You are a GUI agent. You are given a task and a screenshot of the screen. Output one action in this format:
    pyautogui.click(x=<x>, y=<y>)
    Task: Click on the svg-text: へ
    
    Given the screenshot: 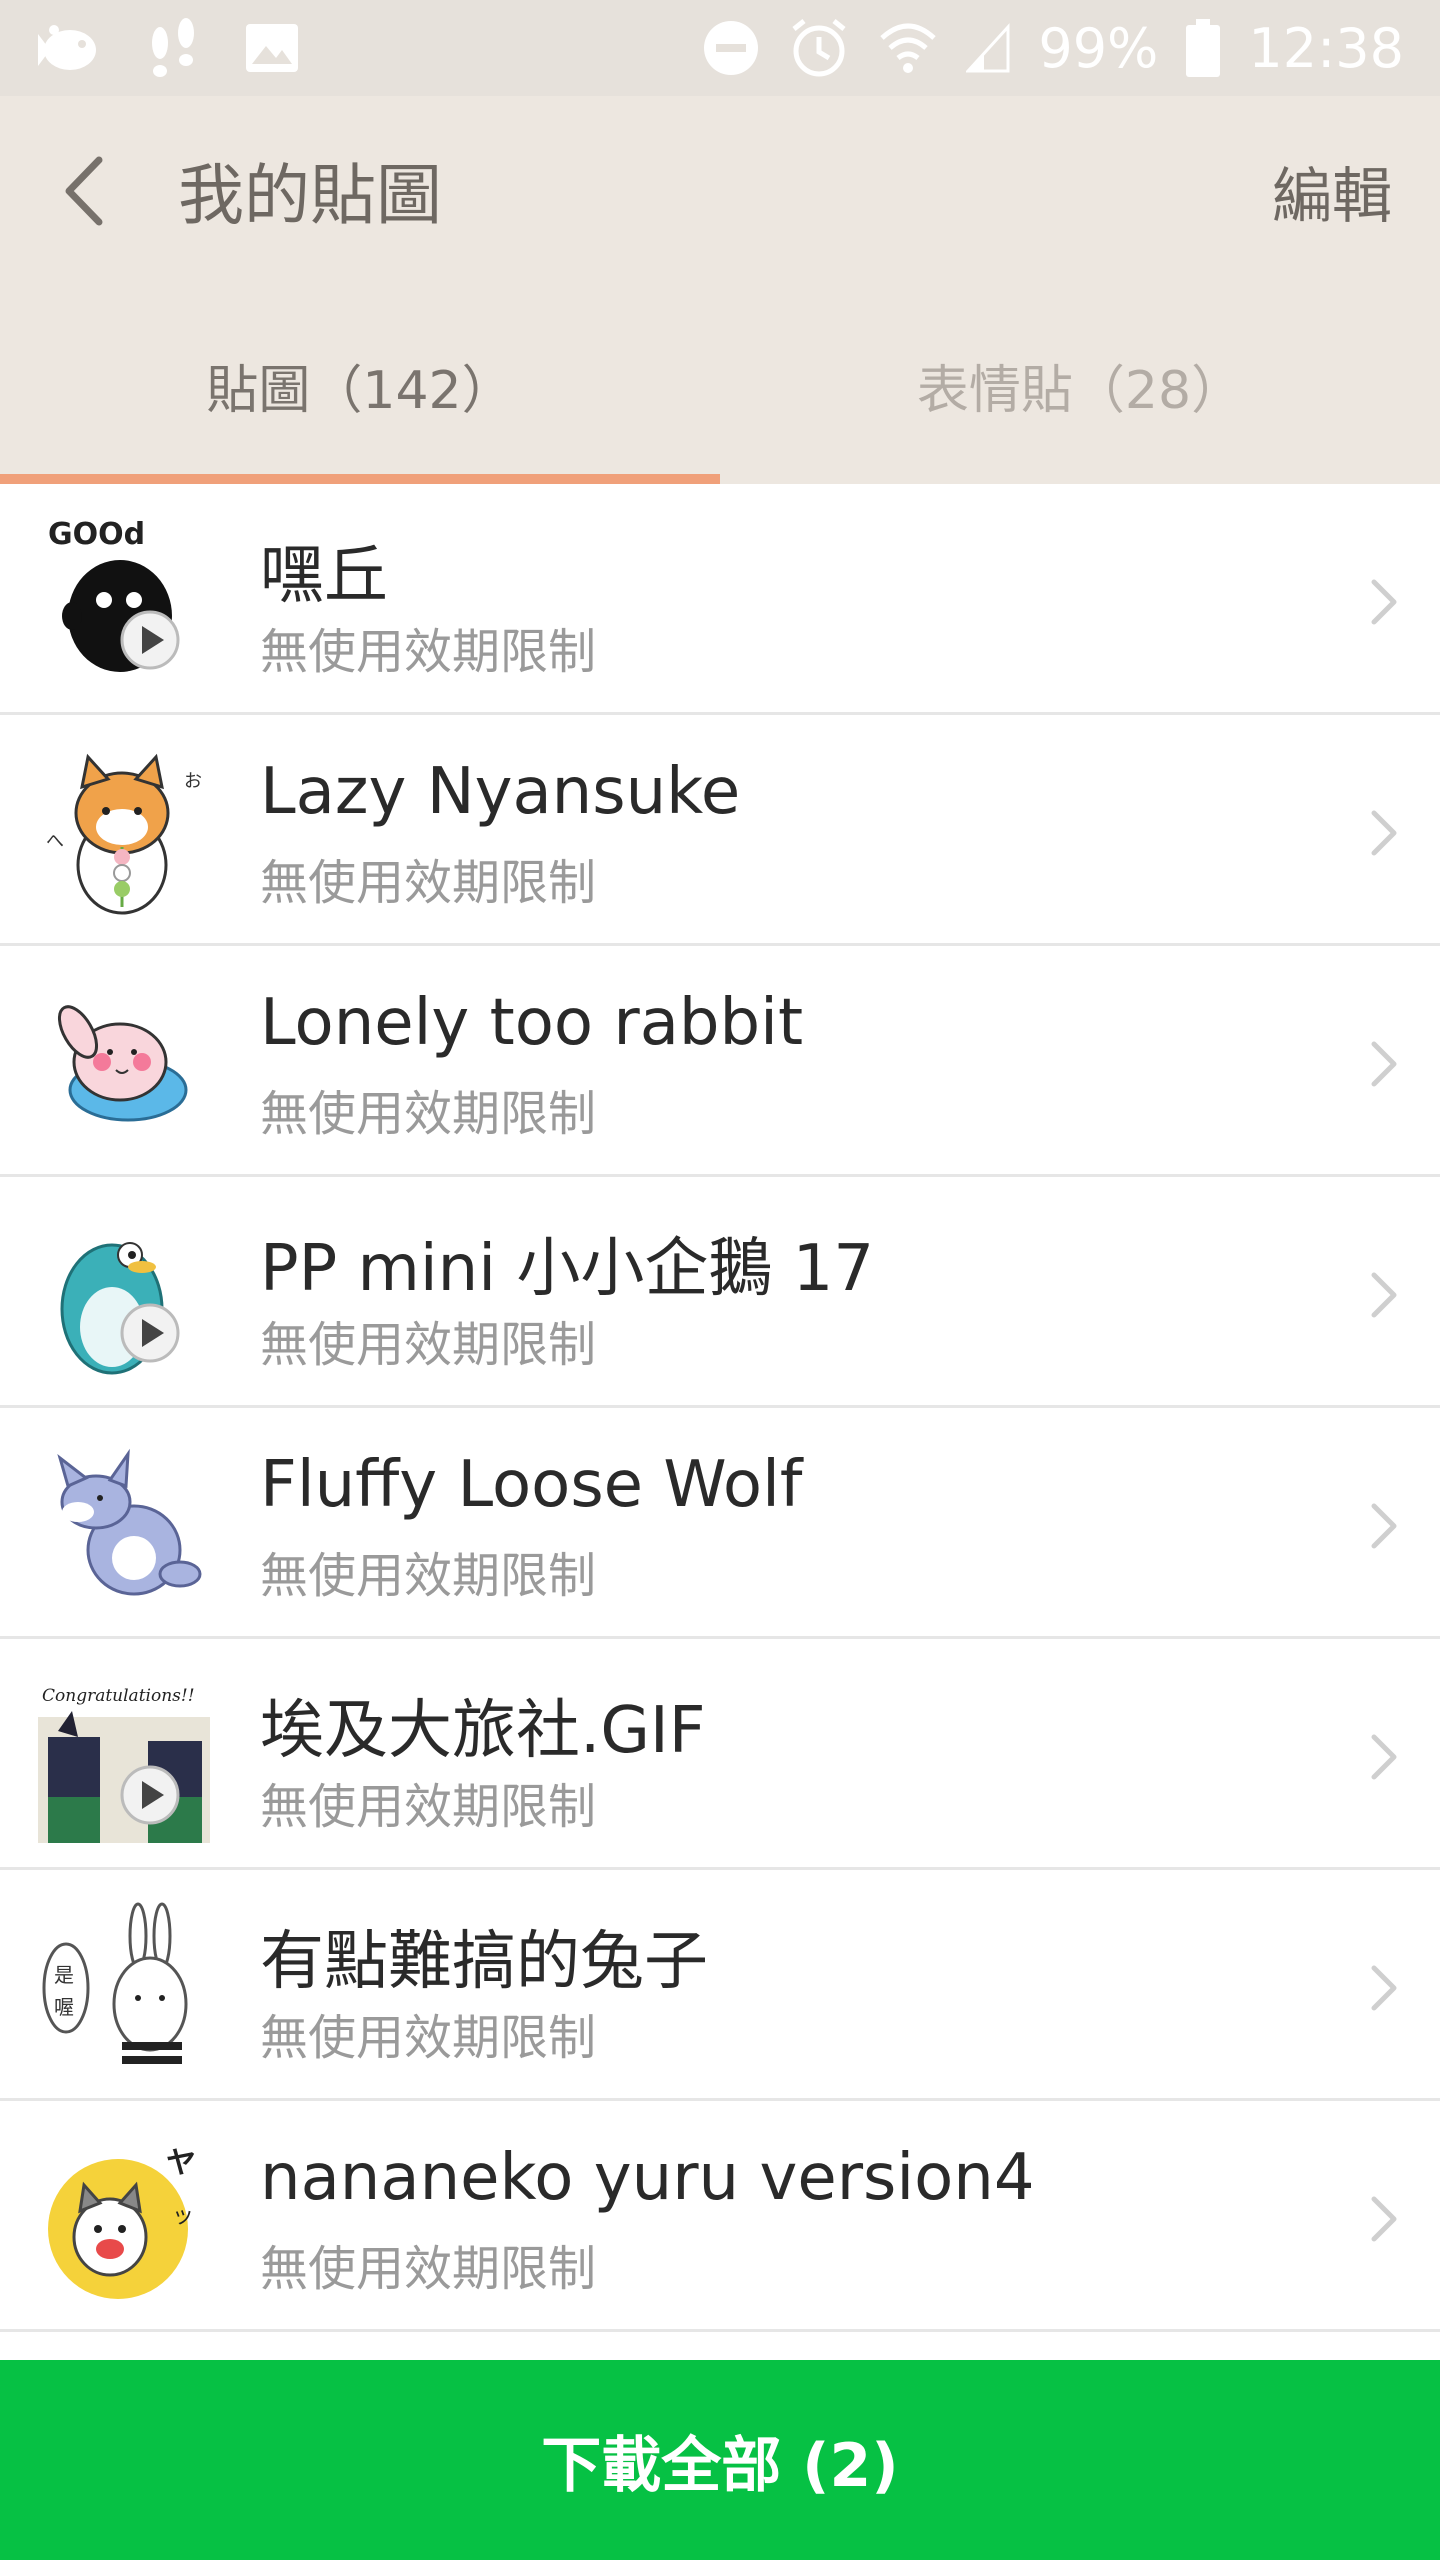 What is the action you would take?
    pyautogui.click(x=55, y=841)
    